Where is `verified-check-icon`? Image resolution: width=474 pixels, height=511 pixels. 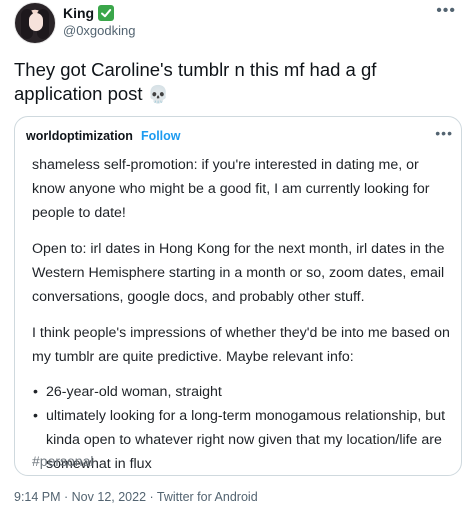 verified-check-icon is located at coordinates (106, 13).